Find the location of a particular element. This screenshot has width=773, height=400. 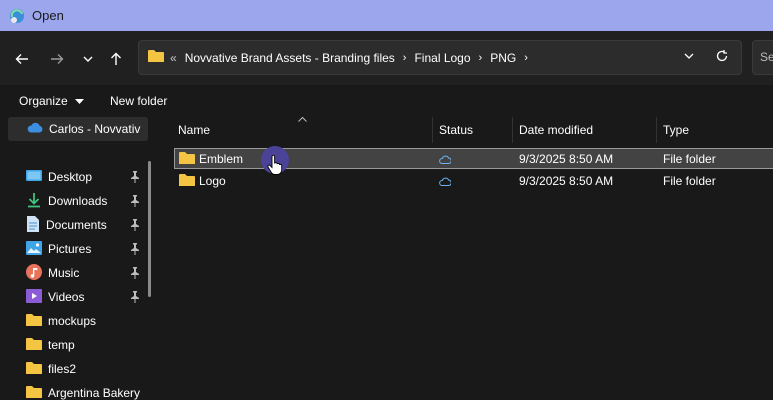

arrow-left-icon is located at coordinates (21, 59).